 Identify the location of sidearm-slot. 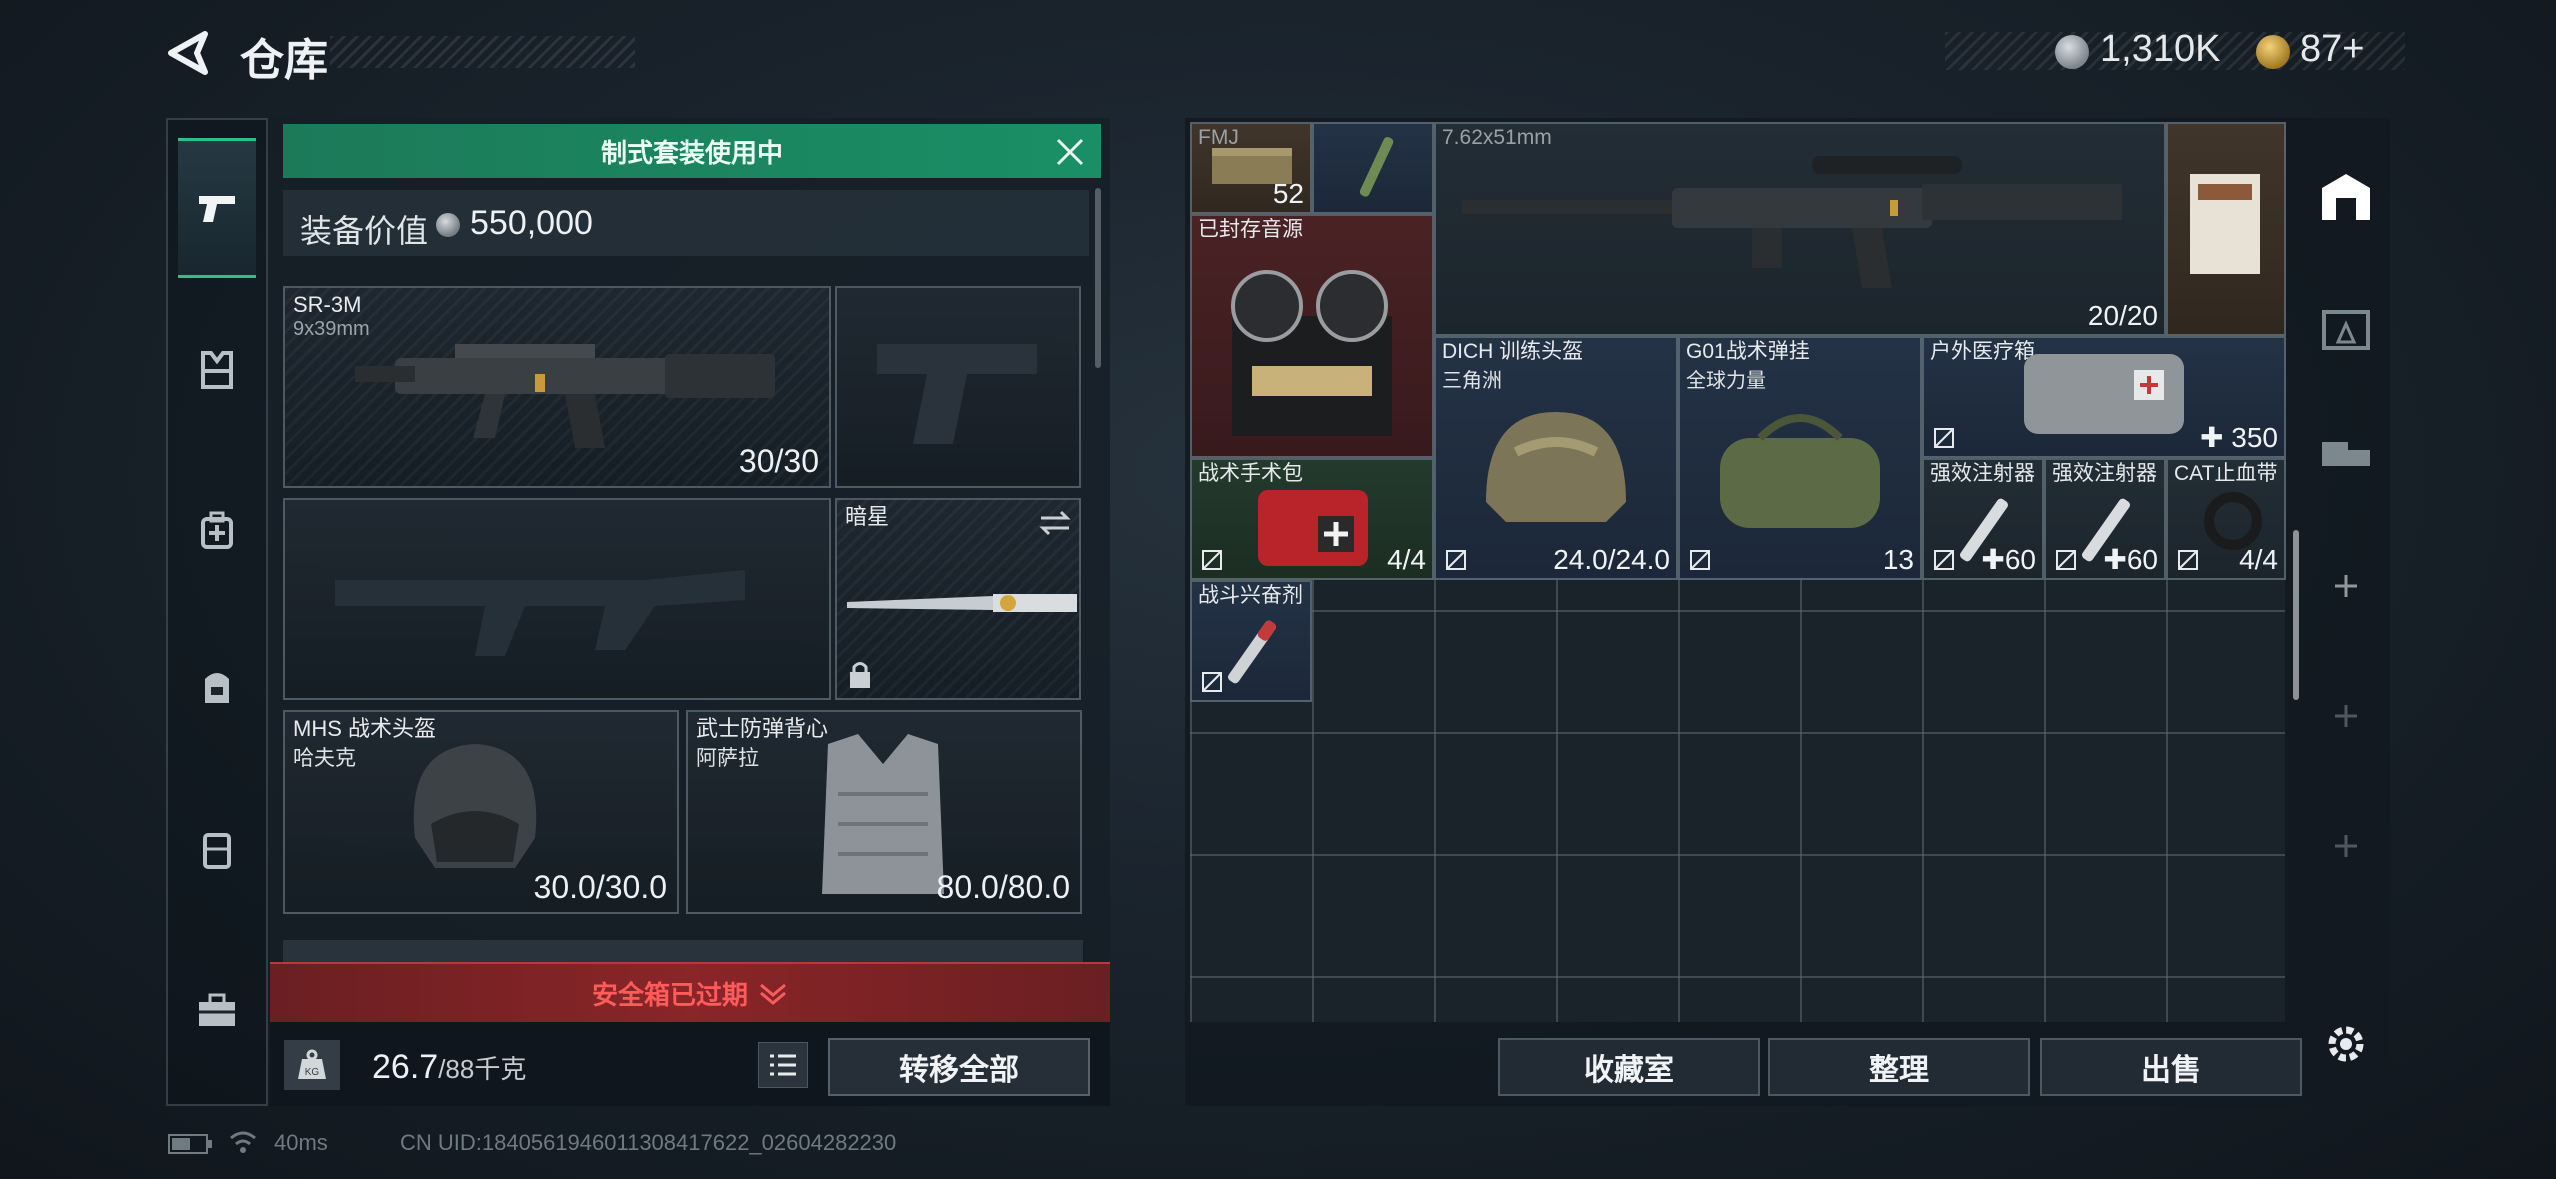
(958, 387).